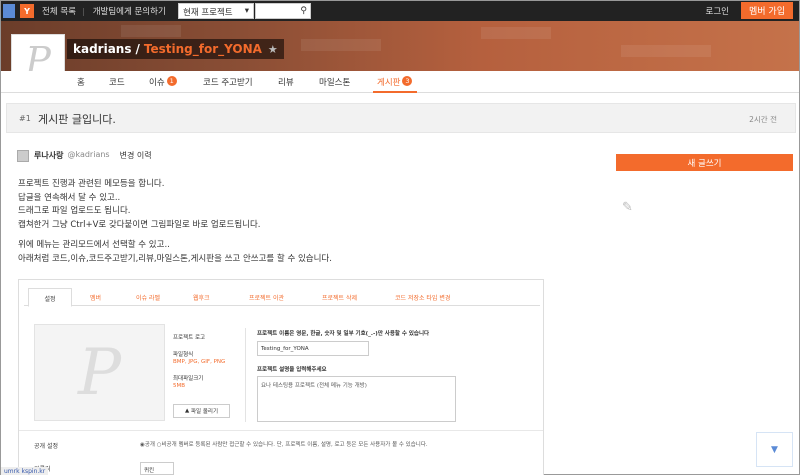  I want to click on arrow-down-icon: ▼, so click(774, 449).